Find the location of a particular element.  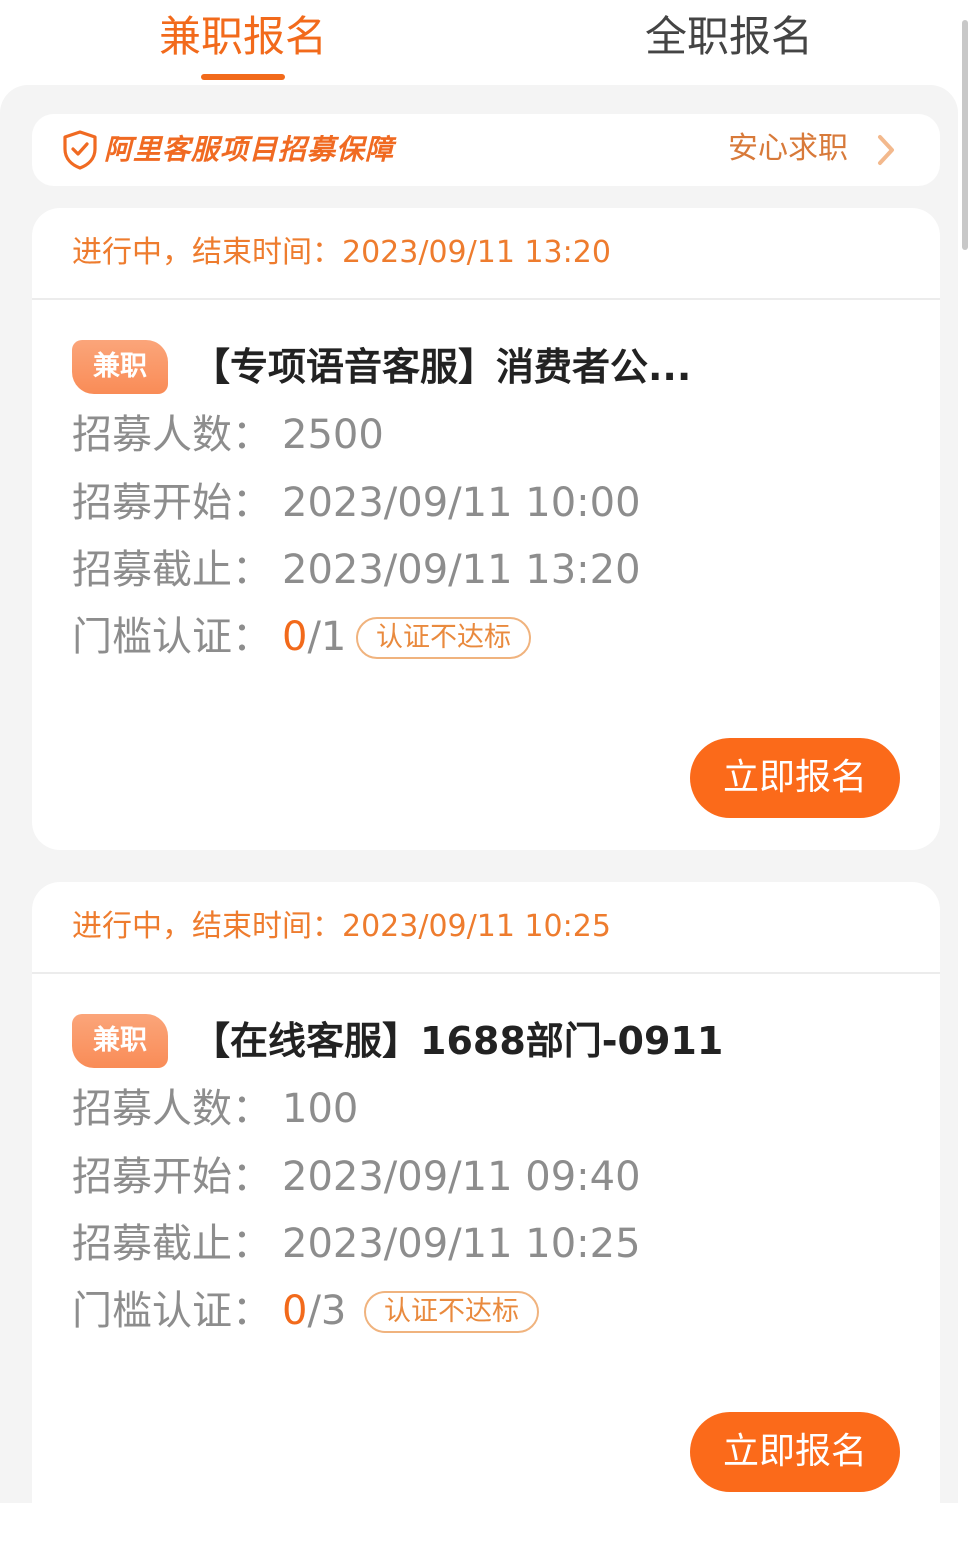

recruit-end-row: 招募截止： 2023/09/11 13:20 is located at coordinates (356, 570).